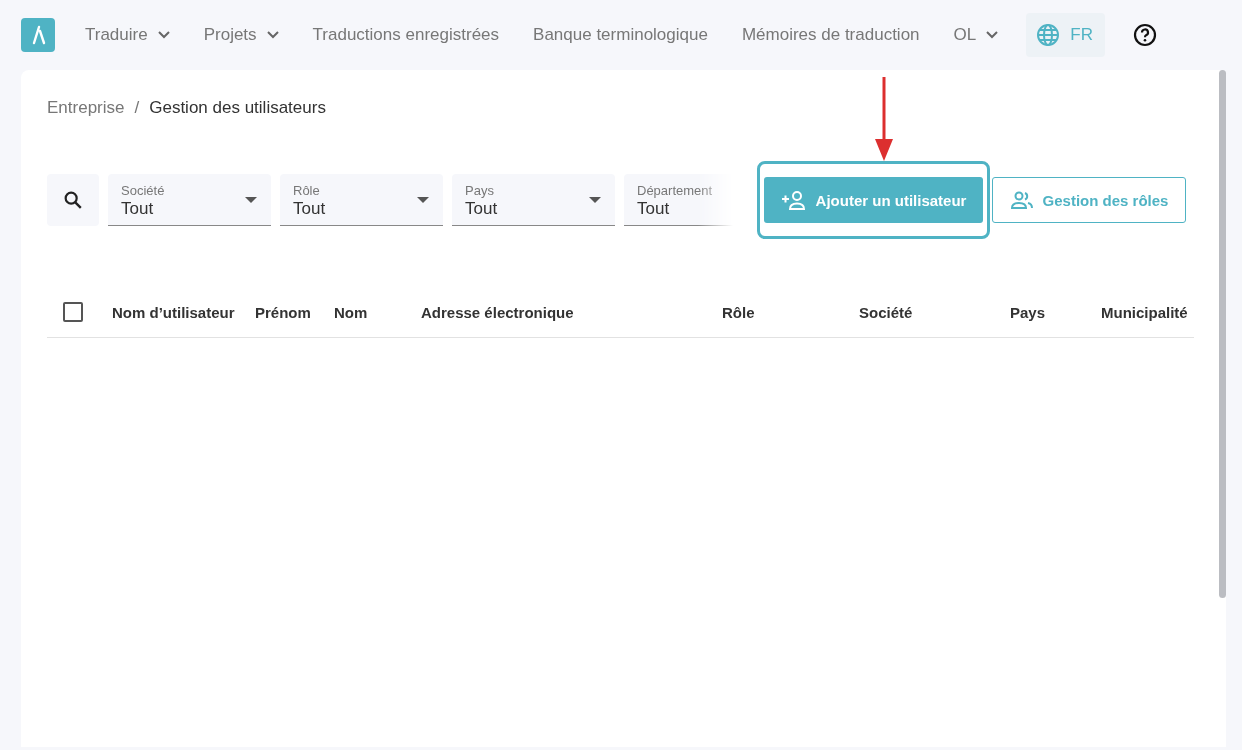  Describe the element at coordinates (1222, 334) in the screenshot. I see `scrollbar` at that location.